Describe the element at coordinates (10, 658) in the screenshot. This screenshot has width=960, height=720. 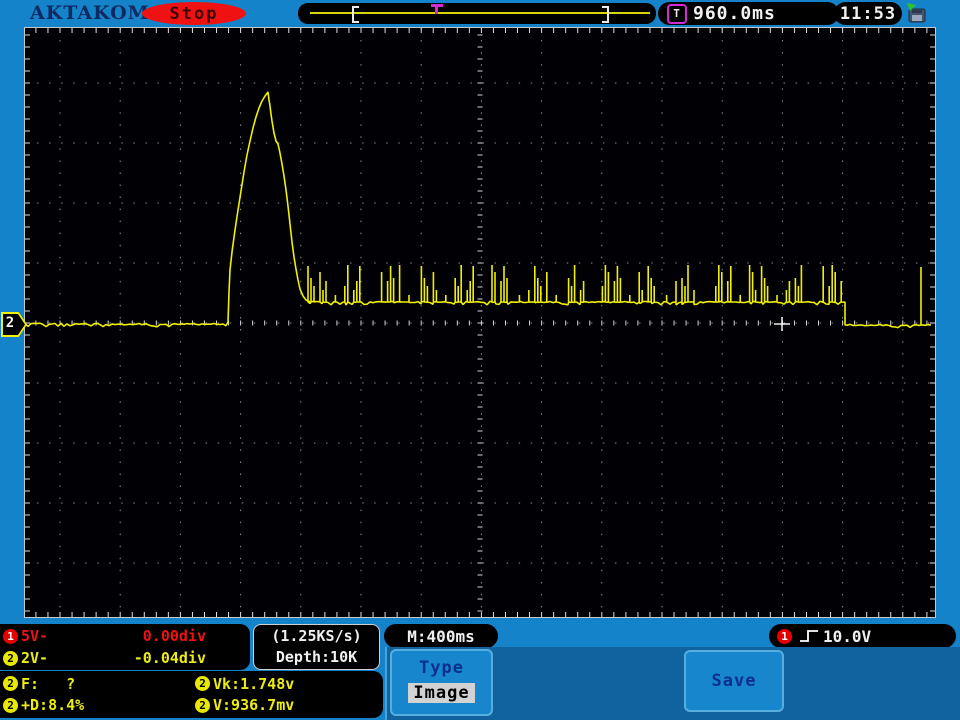
I see `ch2-badge: 2` at that location.